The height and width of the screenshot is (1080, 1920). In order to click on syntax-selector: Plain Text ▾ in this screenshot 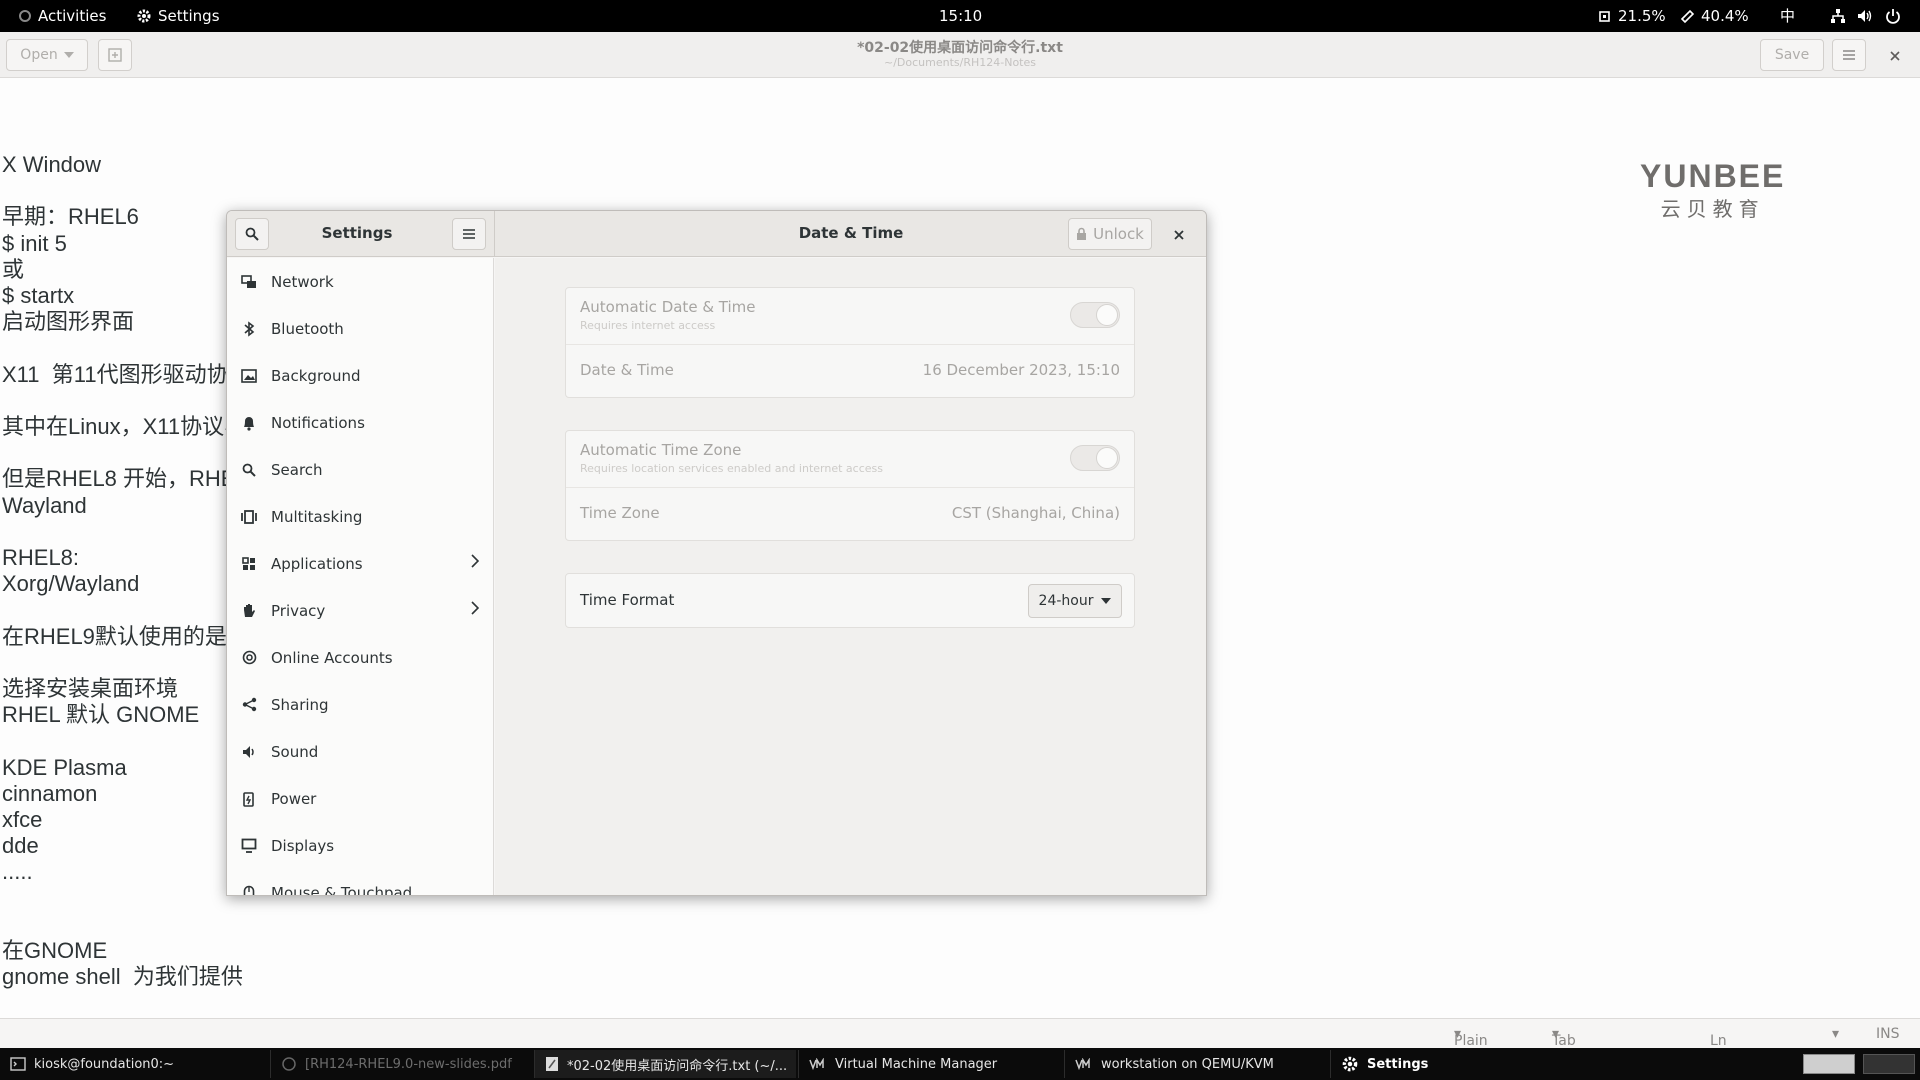, I will do `click(1471, 1045)`.